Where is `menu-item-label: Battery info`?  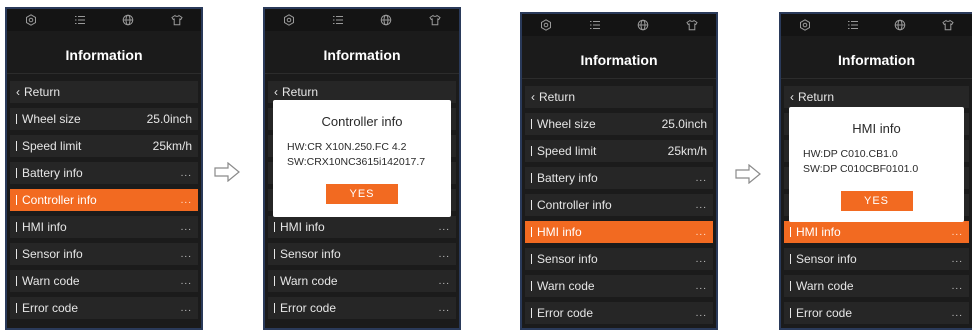 menu-item-label: Battery info is located at coordinates (567, 178).